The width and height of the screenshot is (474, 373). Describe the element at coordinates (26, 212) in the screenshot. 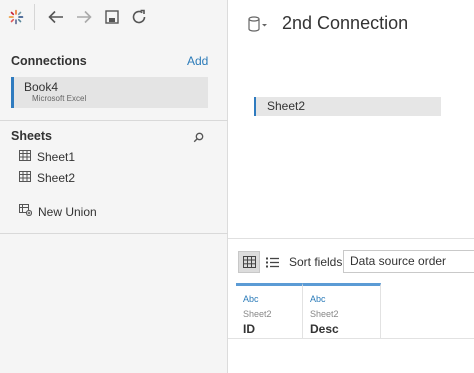

I see `union-icon` at that location.